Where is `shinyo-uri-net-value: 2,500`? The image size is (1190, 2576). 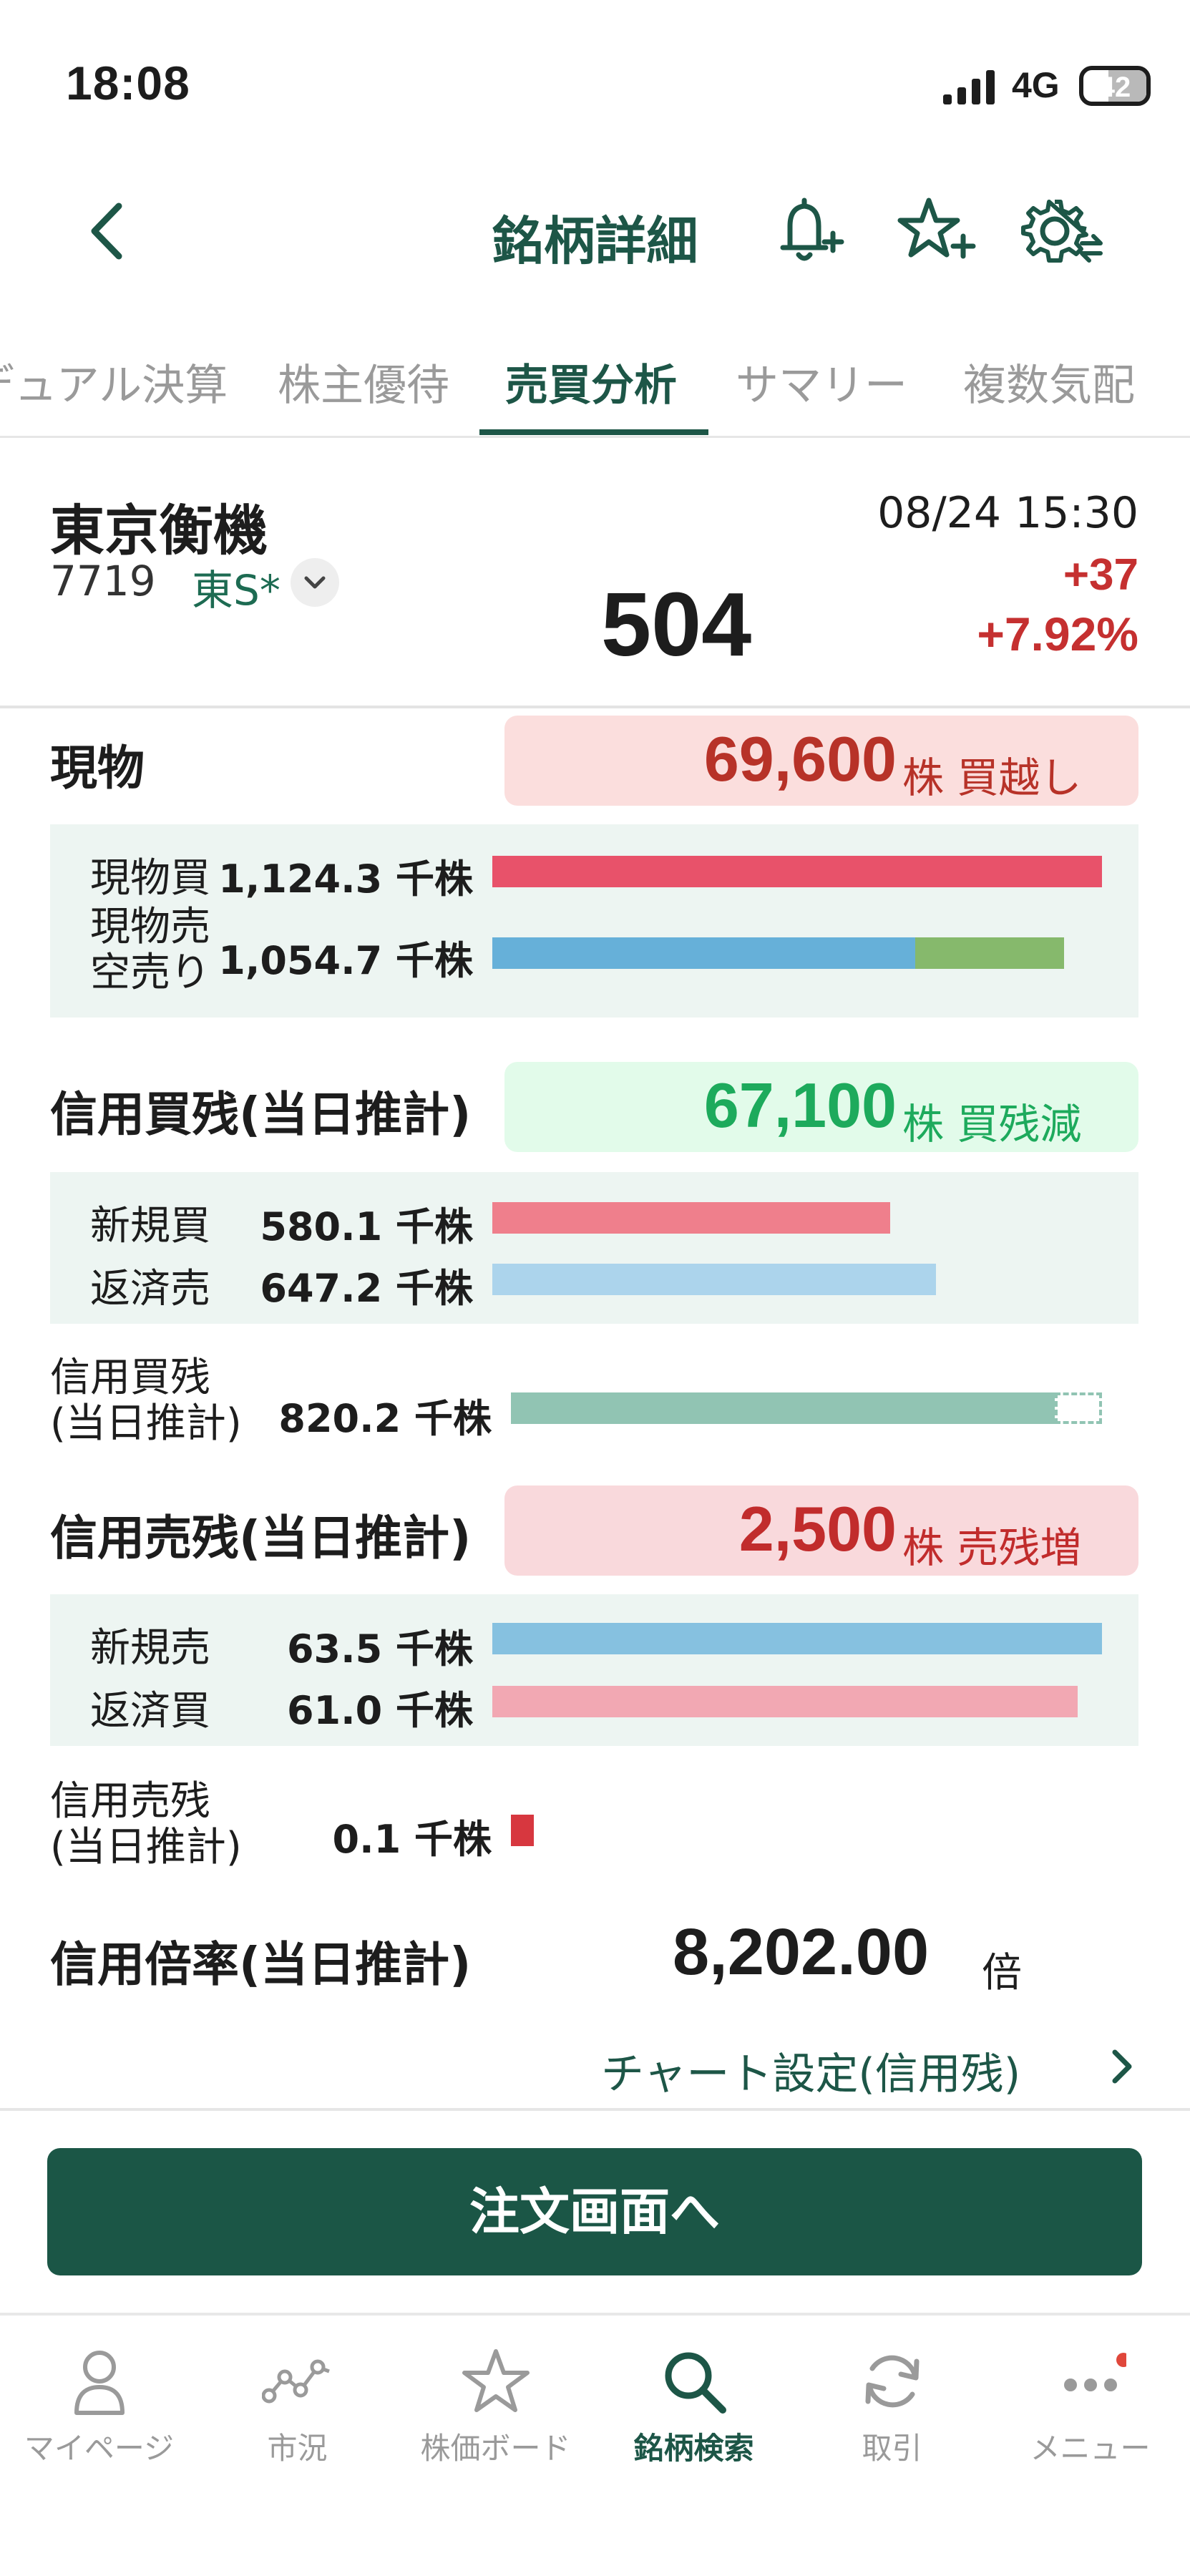
shinyo-uri-net-value: 2,500 is located at coordinates (817, 1529).